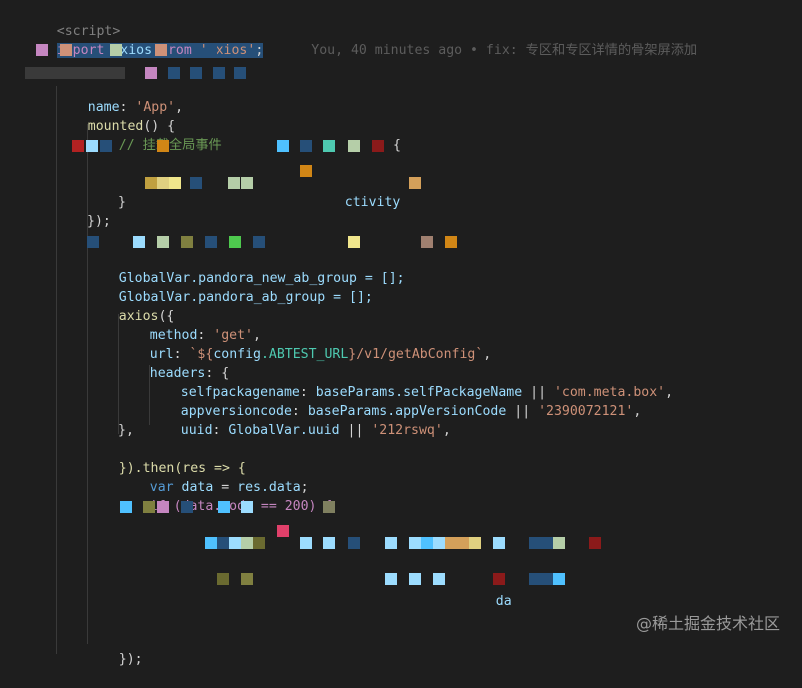 The height and width of the screenshot is (688, 802). What do you see at coordinates (170, 145) in the screenshot?
I see `comment: // 挂载全局事件` at bounding box center [170, 145].